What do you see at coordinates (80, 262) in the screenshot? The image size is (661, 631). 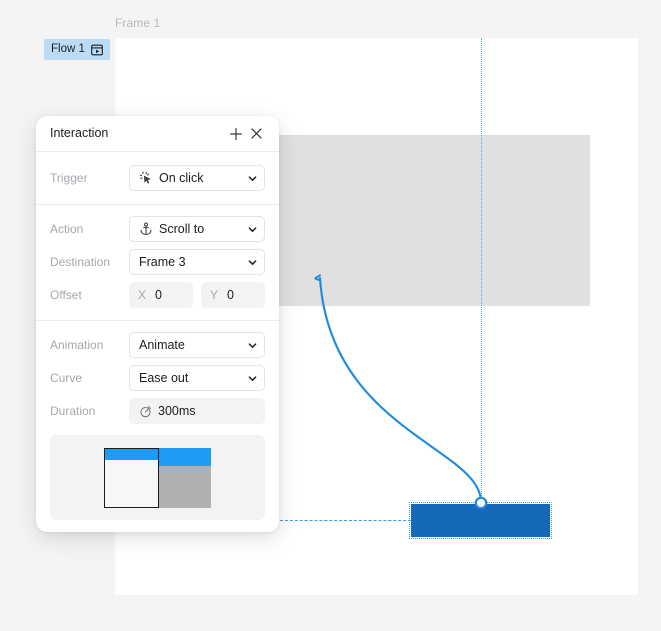 I see `destination-label: Destination` at bounding box center [80, 262].